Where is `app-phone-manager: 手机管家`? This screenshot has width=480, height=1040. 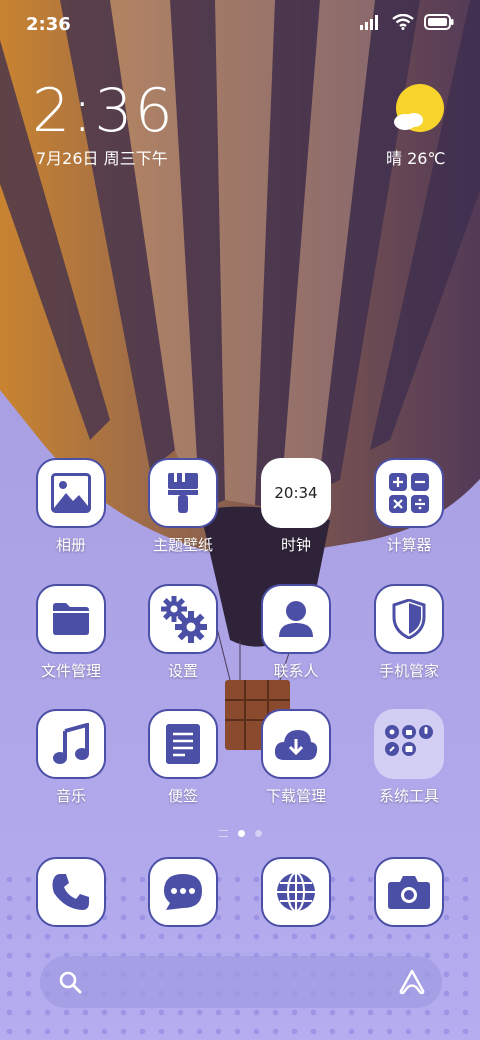
app-phone-manager: 手机管家 is located at coordinates (409, 632).